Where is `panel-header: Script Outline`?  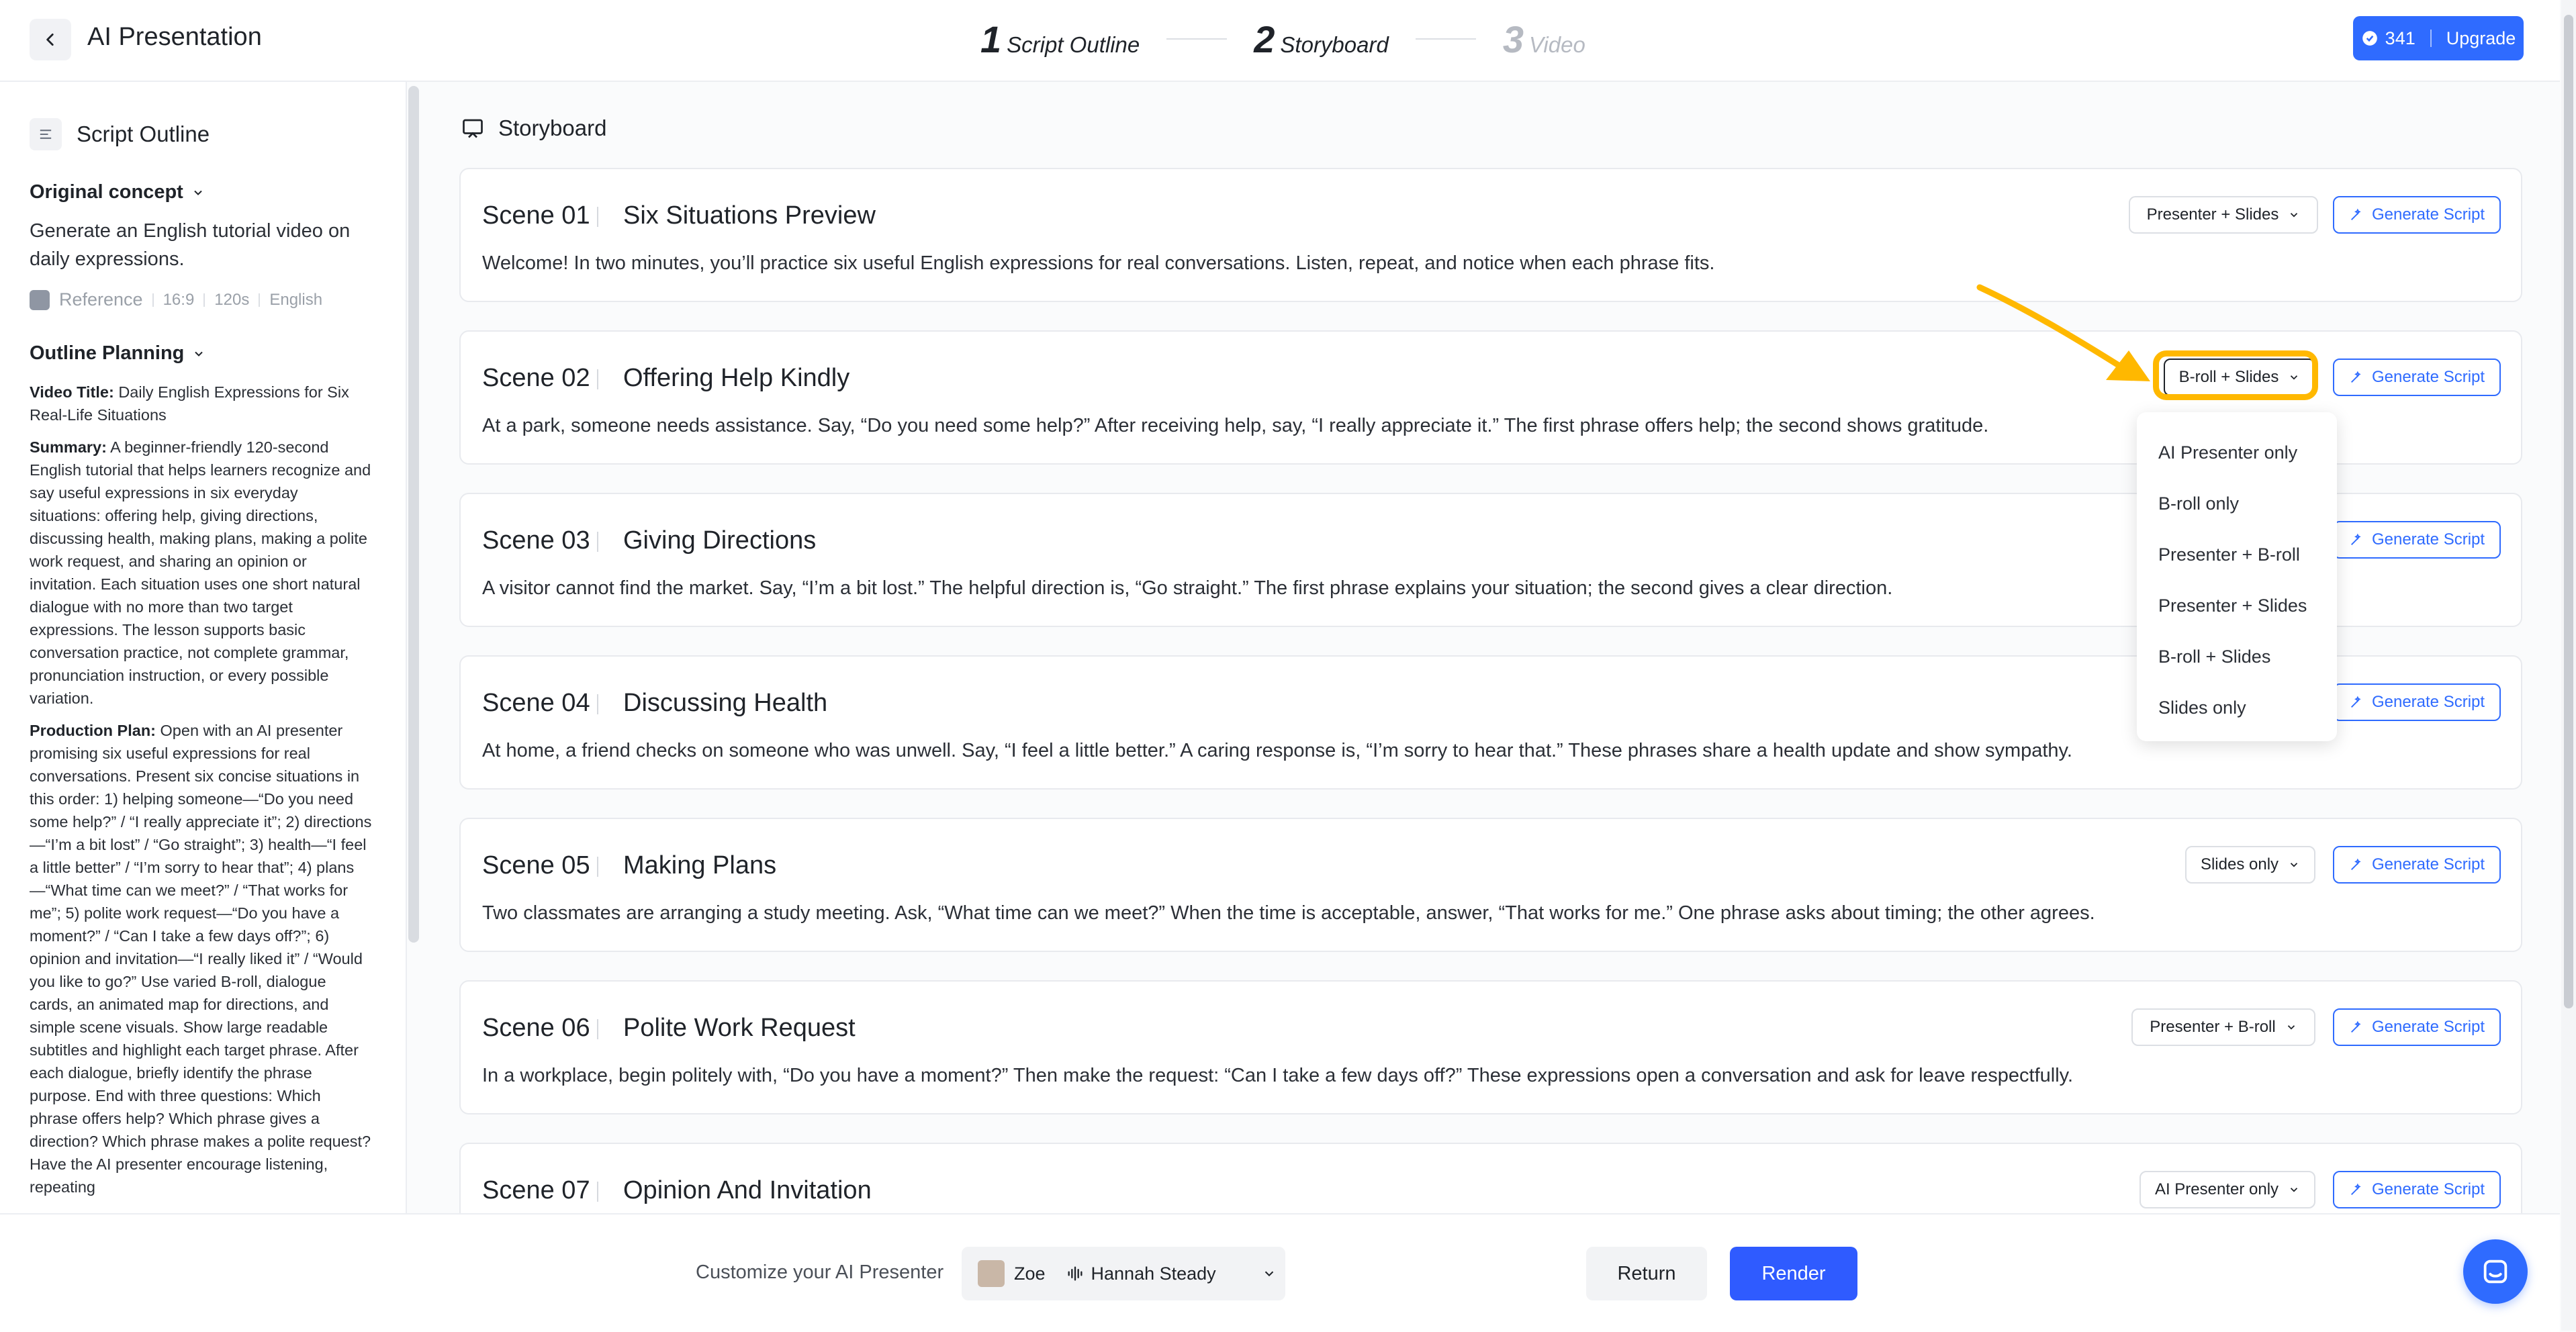
panel-header: Script Outline is located at coordinates (201, 134).